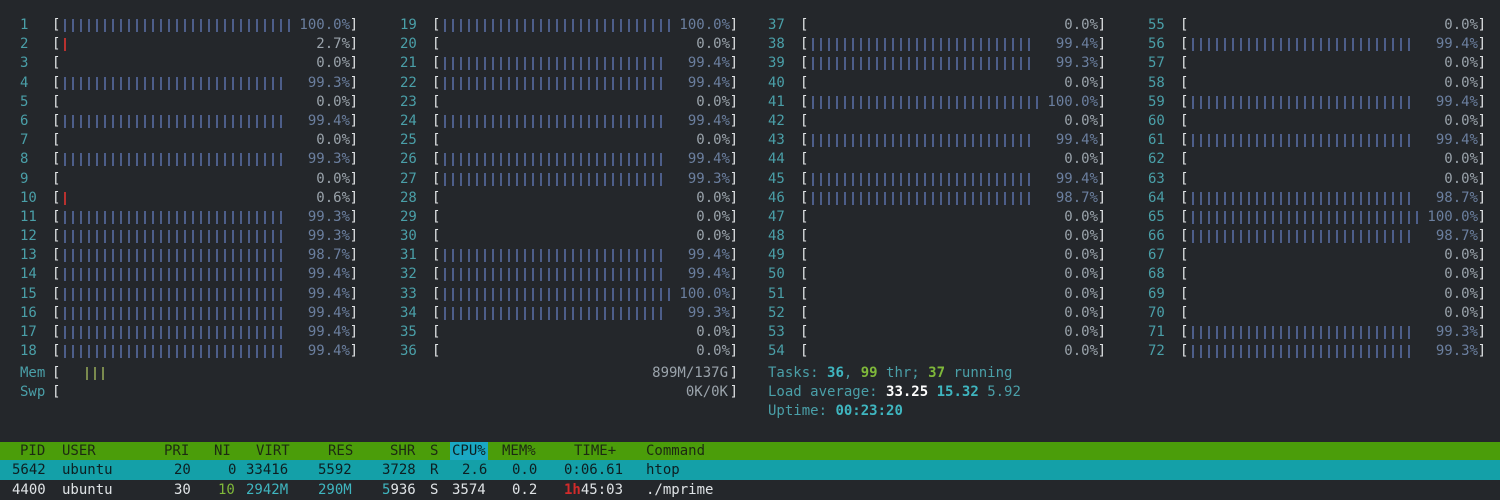 The height and width of the screenshot is (500, 1500). Describe the element at coordinates (869, 411) in the screenshot. I see `uptime-value: 00:23:20` at that location.